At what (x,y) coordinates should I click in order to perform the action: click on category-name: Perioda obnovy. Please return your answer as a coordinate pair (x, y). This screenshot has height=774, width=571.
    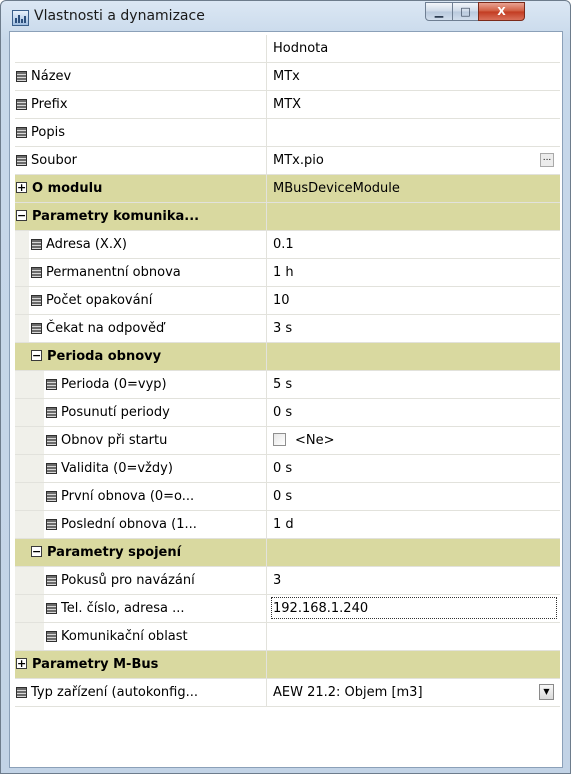
    Looking at the image, I should click on (104, 356).